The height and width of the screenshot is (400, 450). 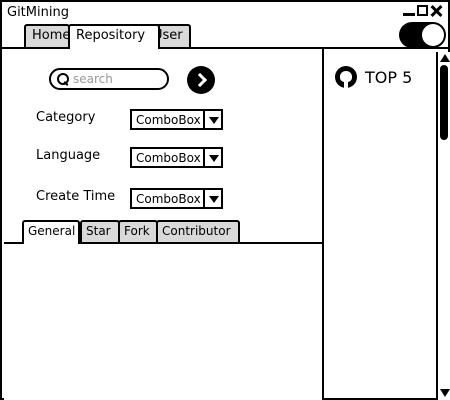 I want to click on tab-repository-label: Repository, so click(x=111, y=35).